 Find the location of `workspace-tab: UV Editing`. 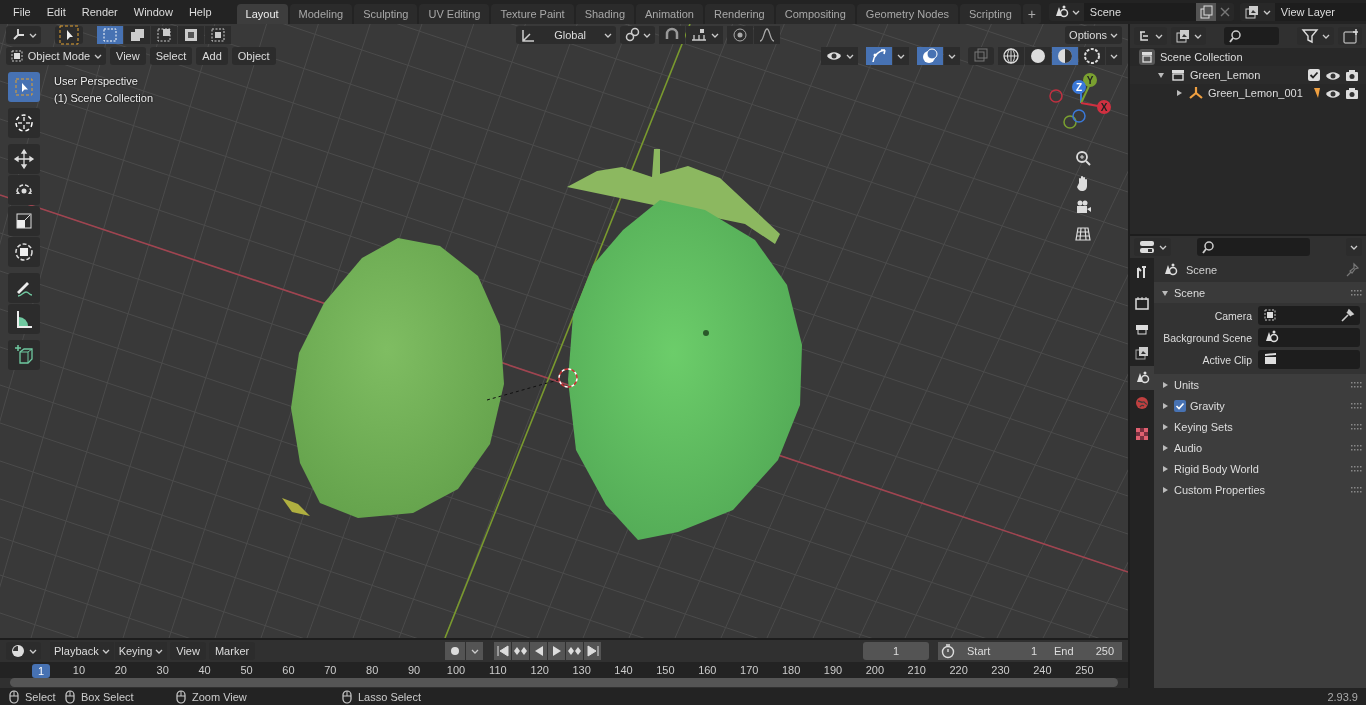

workspace-tab: UV Editing is located at coordinates (454, 14).